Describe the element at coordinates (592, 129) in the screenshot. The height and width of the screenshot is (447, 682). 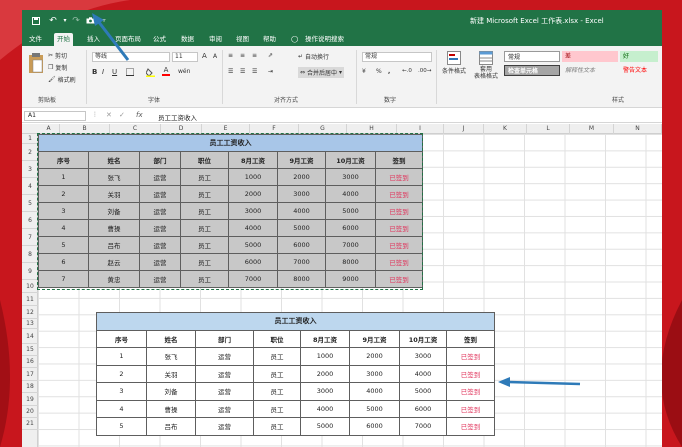
I see `column-header-m: M` at that location.